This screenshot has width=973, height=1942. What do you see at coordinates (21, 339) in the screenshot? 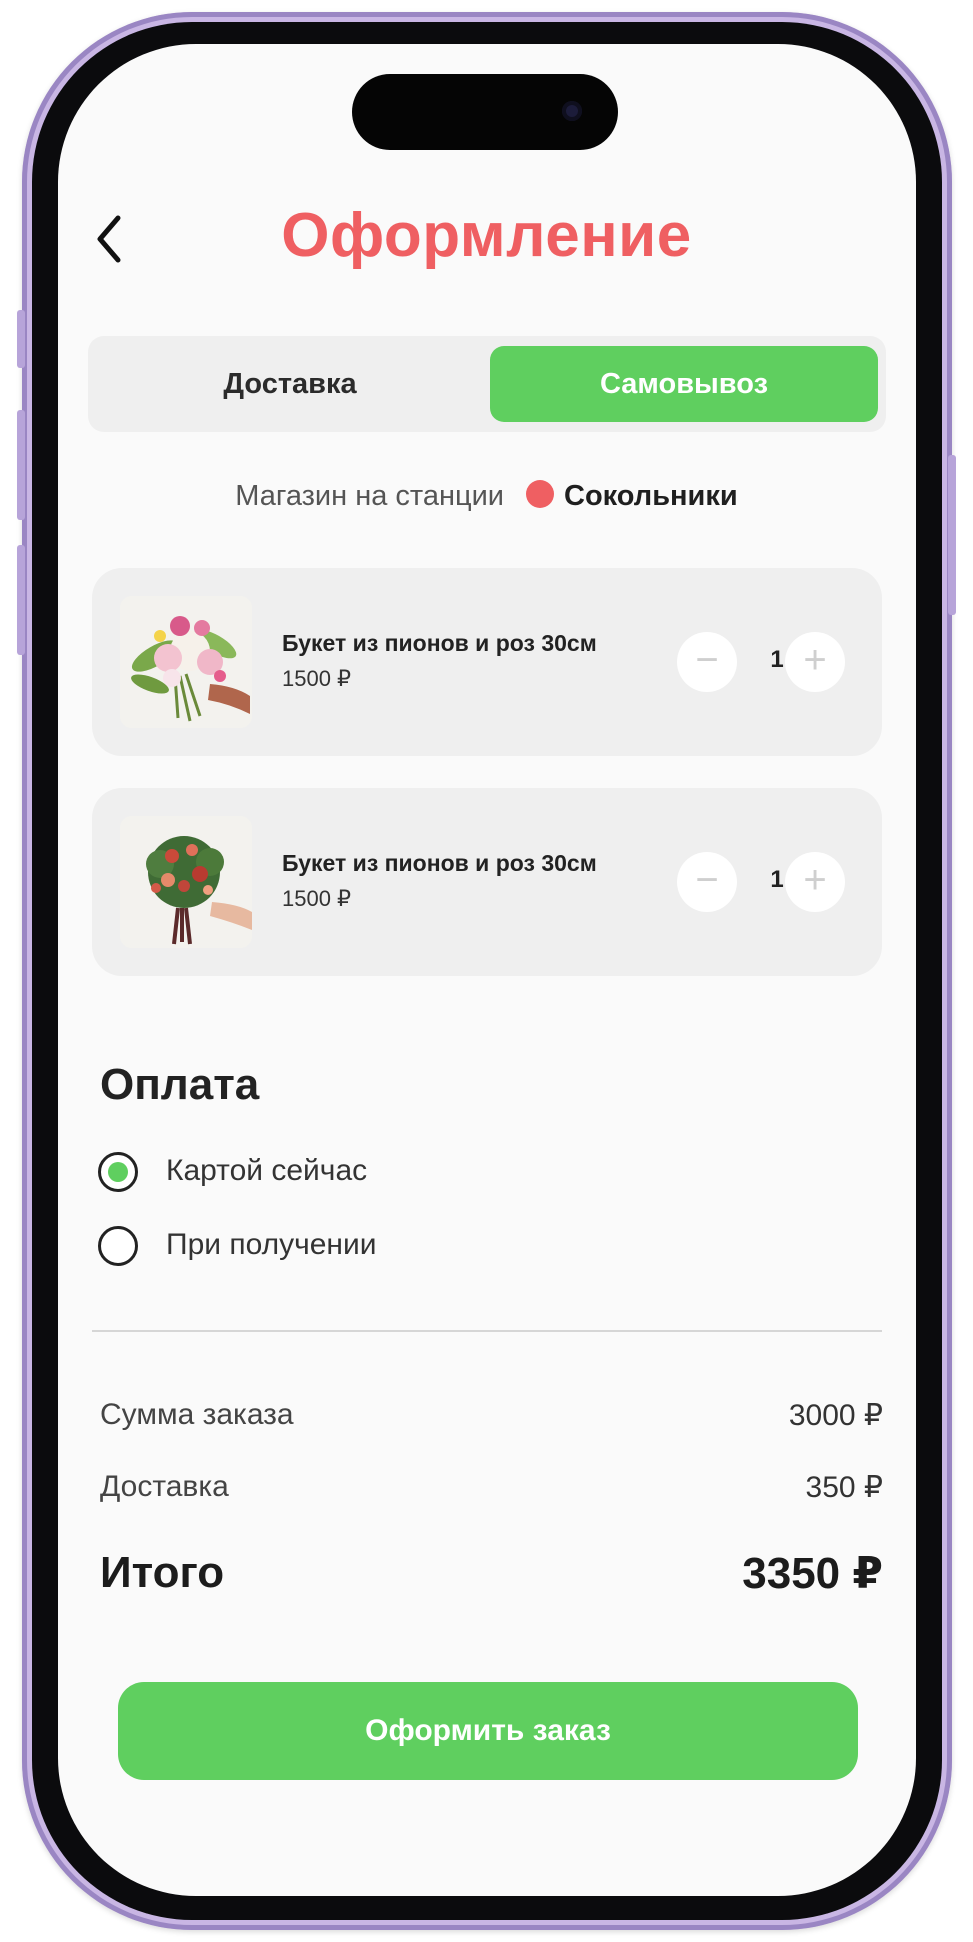
I see `action-button` at bounding box center [21, 339].